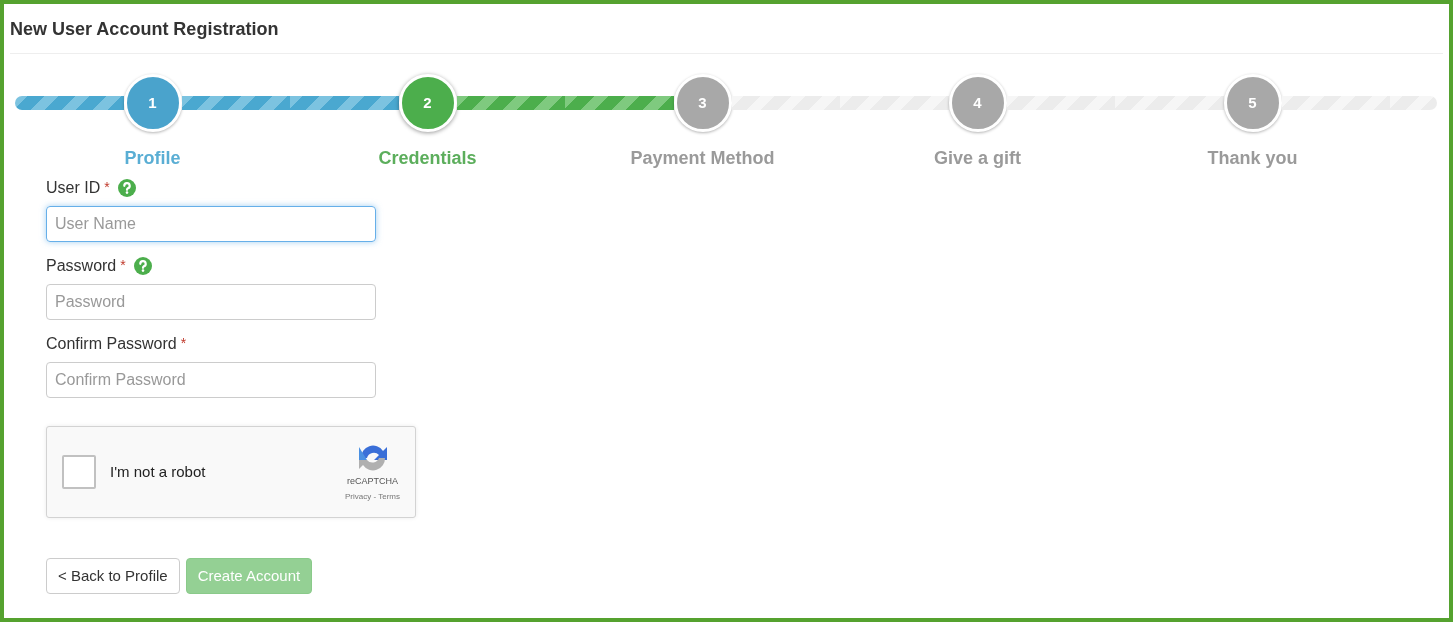 This screenshot has width=1453, height=622. What do you see at coordinates (111, 344) in the screenshot?
I see `field-label: Confirm Password` at bounding box center [111, 344].